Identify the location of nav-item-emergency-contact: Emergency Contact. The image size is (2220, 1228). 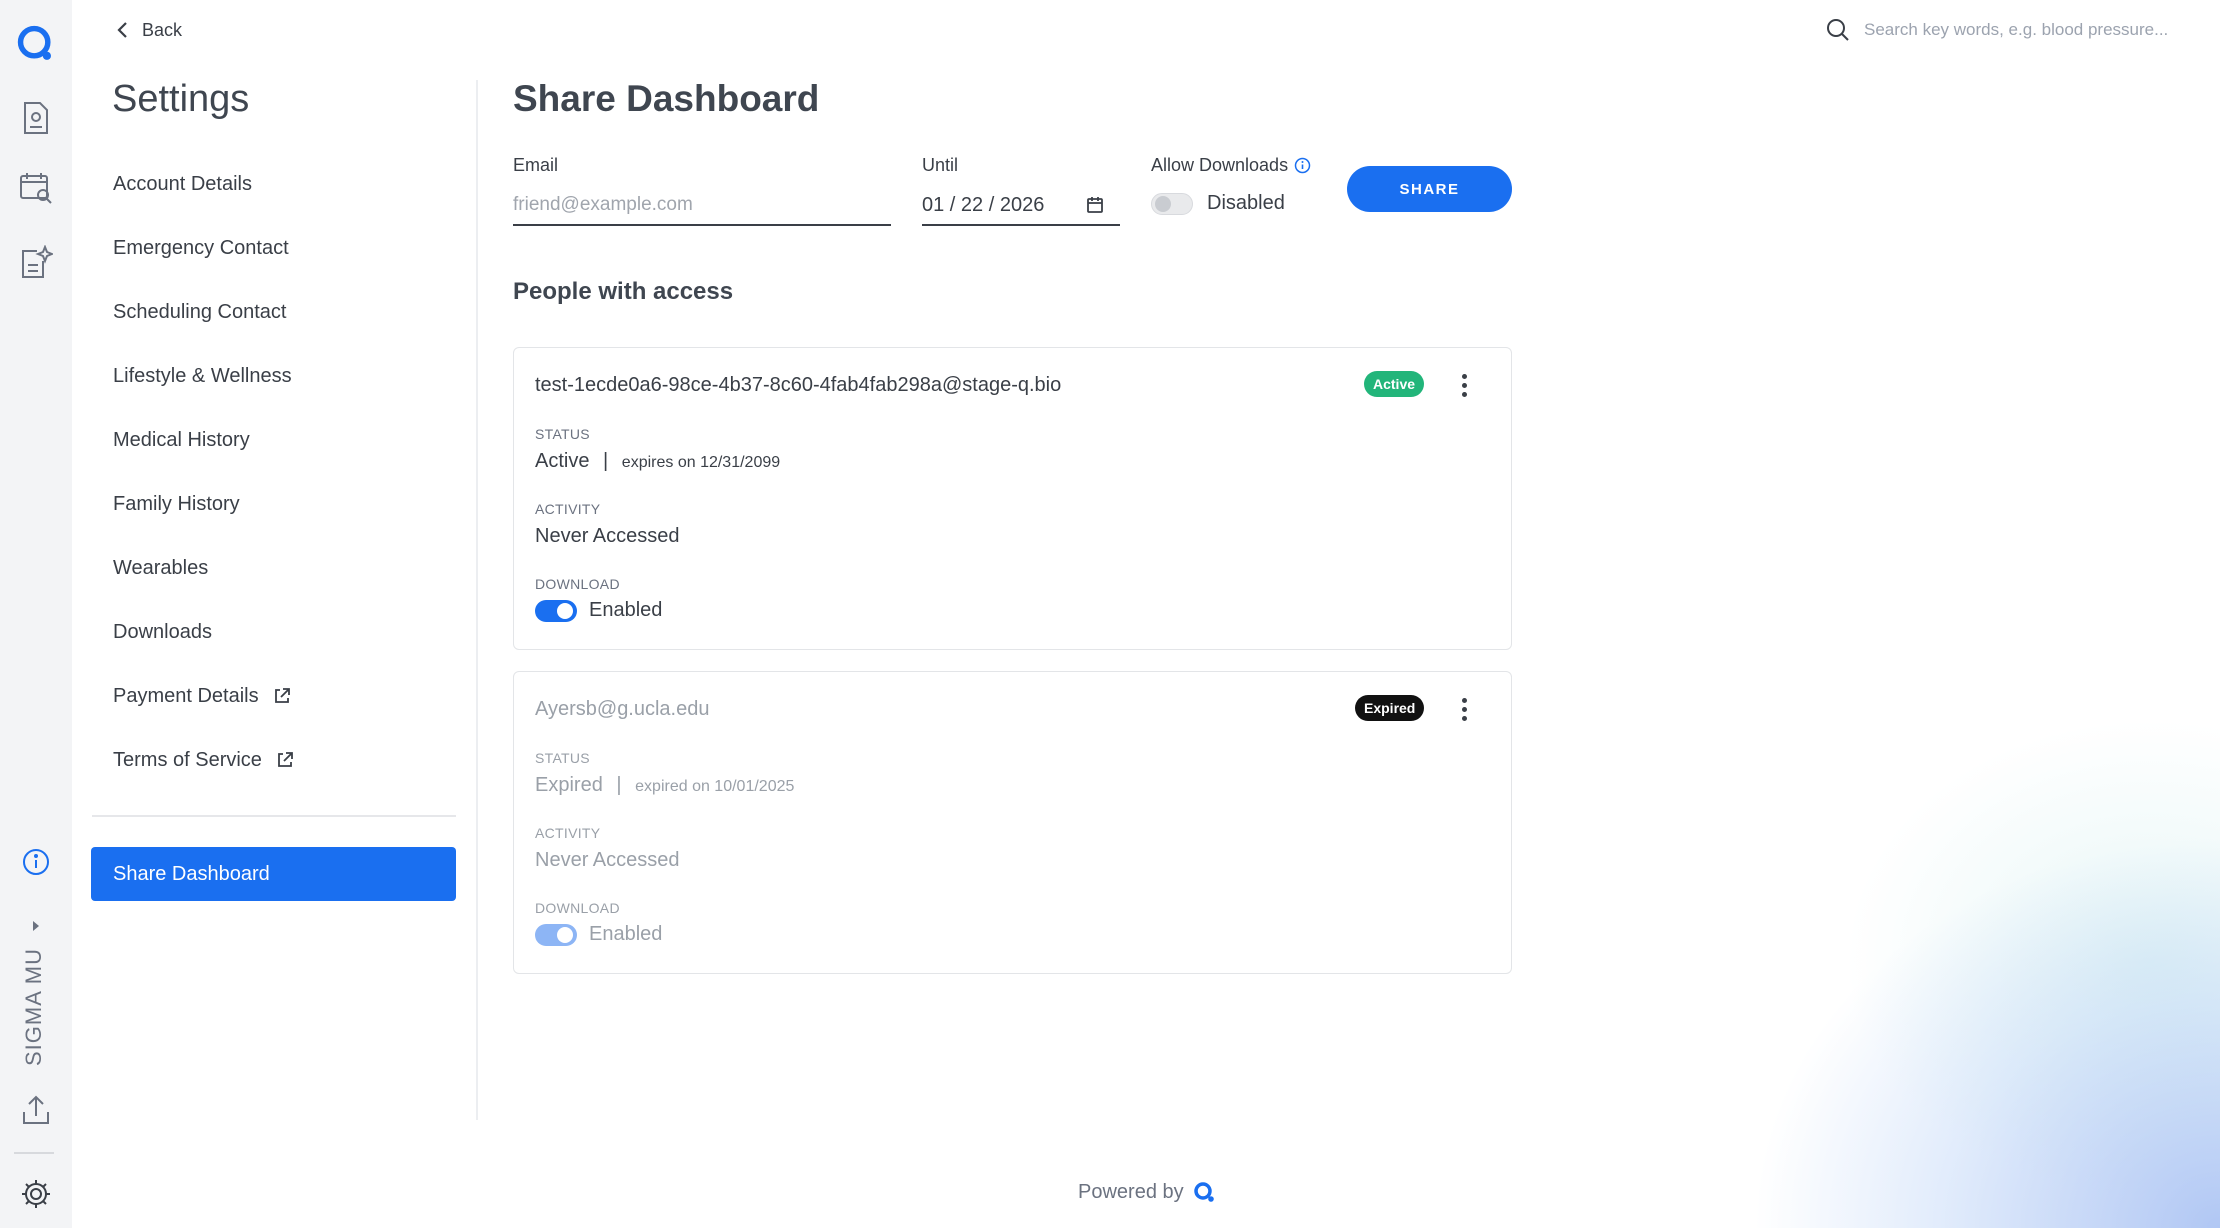
(274, 248).